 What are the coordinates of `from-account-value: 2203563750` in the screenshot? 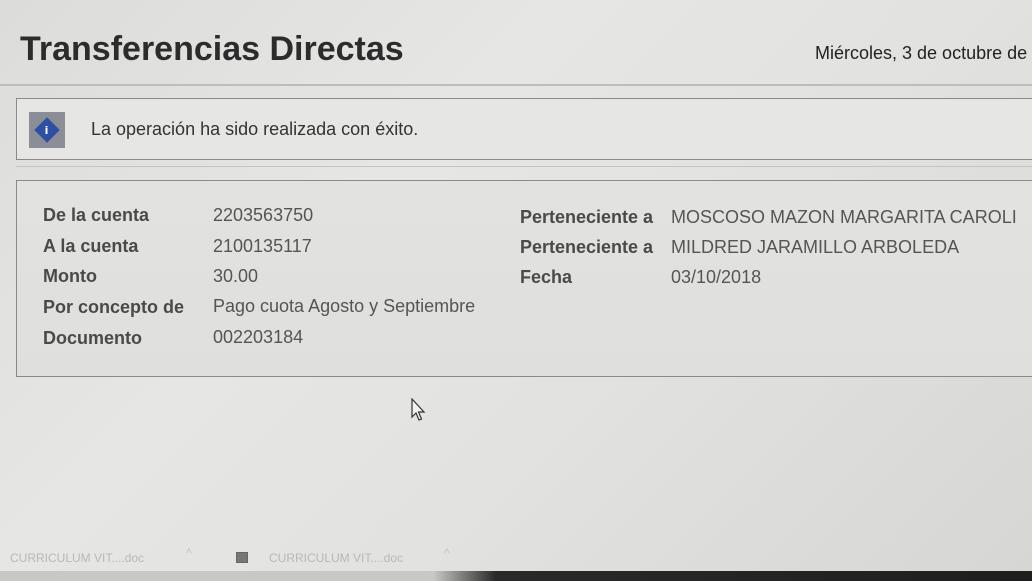 It's located at (263, 215).